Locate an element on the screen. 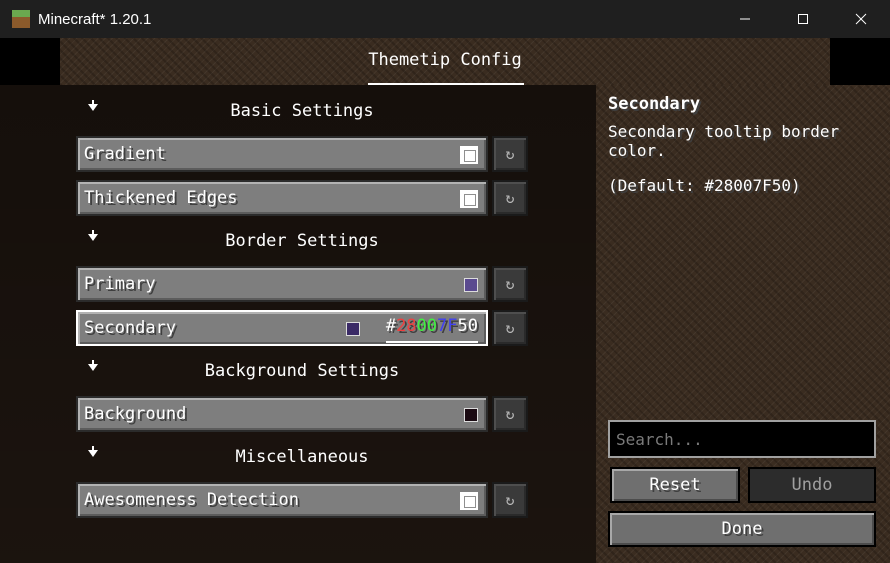 Image resolution: width=890 pixels, height=563 pixels. awesomeness-label: Awesomeness Detection is located at coordinates (191, 500).